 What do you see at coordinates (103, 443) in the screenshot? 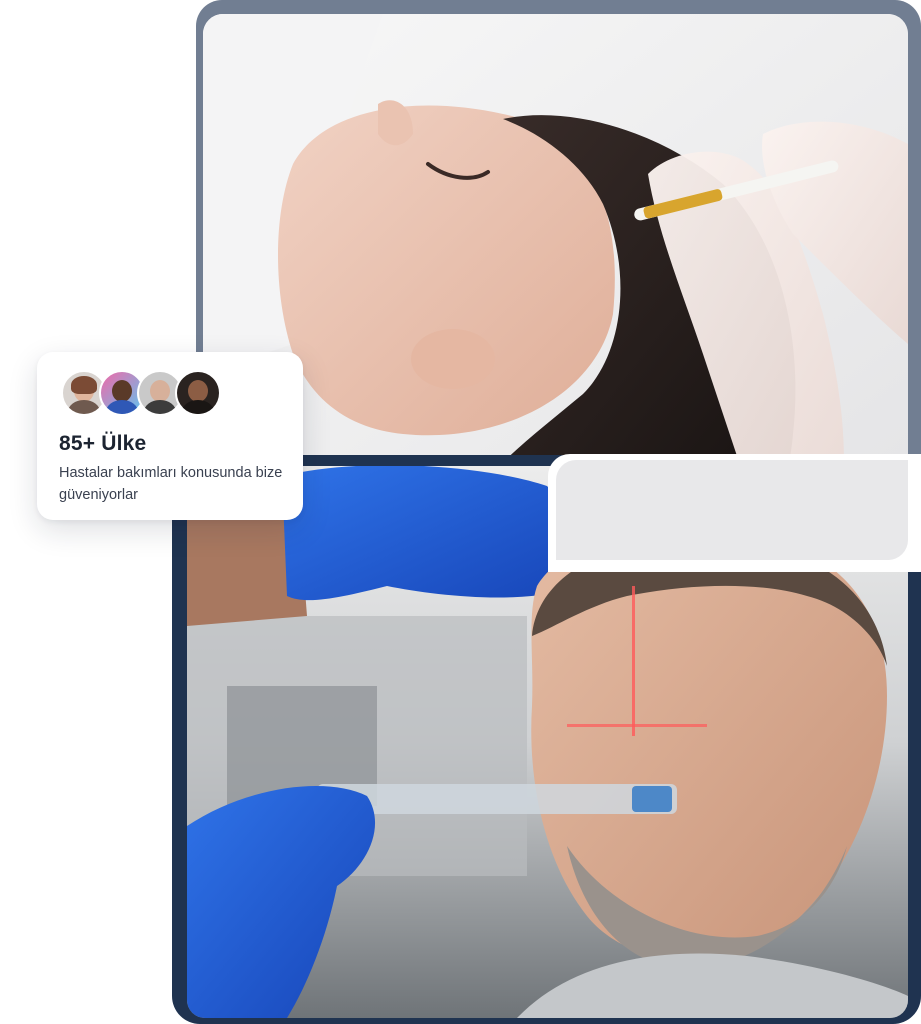
I see `stats-title: 85+ Ülke` at bounding box center [103, 443].